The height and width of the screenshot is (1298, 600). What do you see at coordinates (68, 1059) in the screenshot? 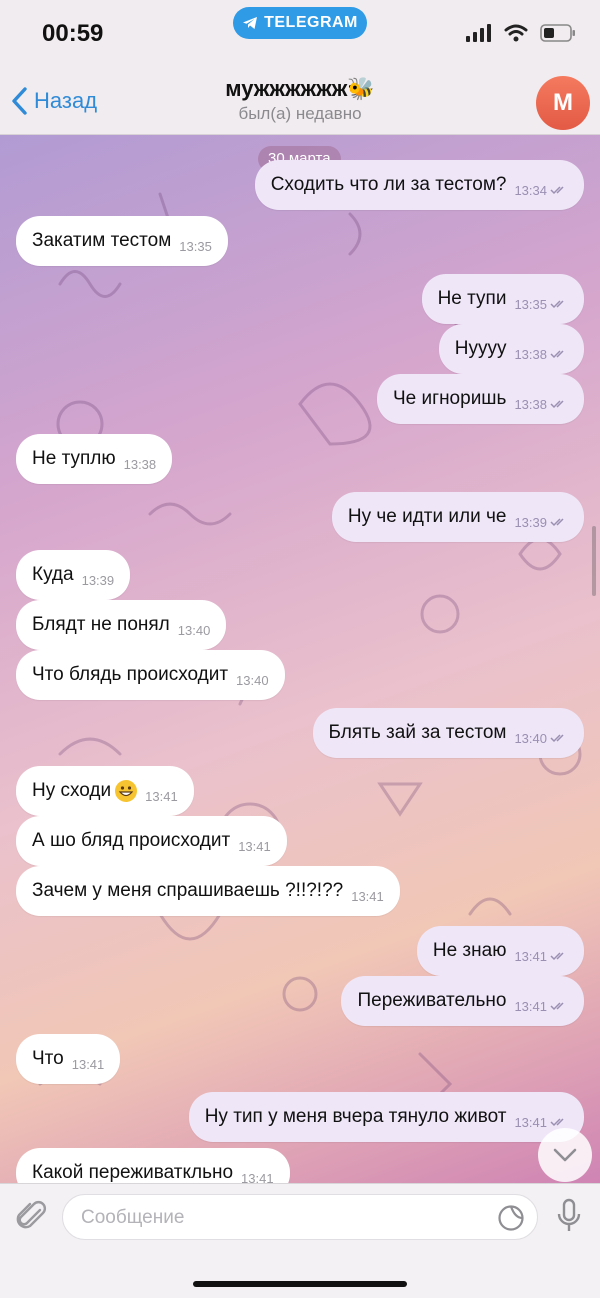
I see `incoming-message: Что 13:41` at bounding box center [68, 1059].